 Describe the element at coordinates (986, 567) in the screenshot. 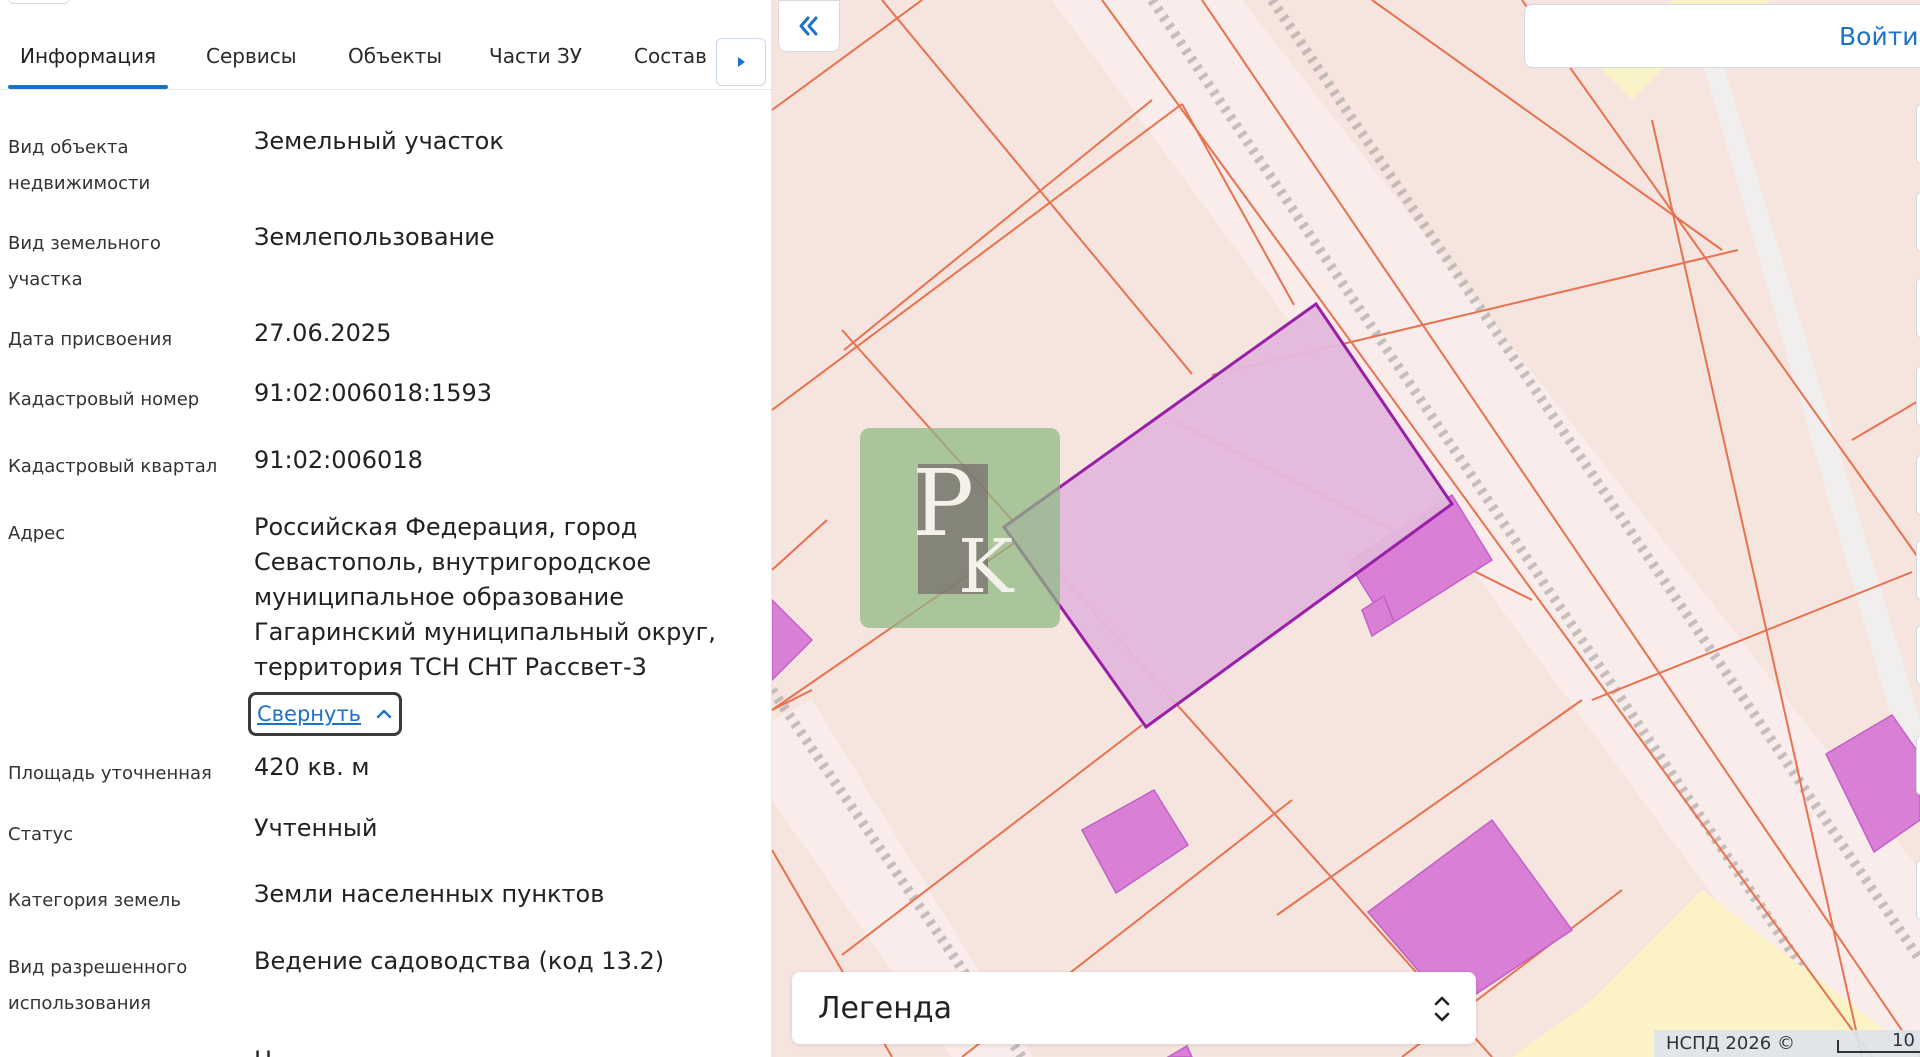

I see `logo-letter-k: K` at that location.